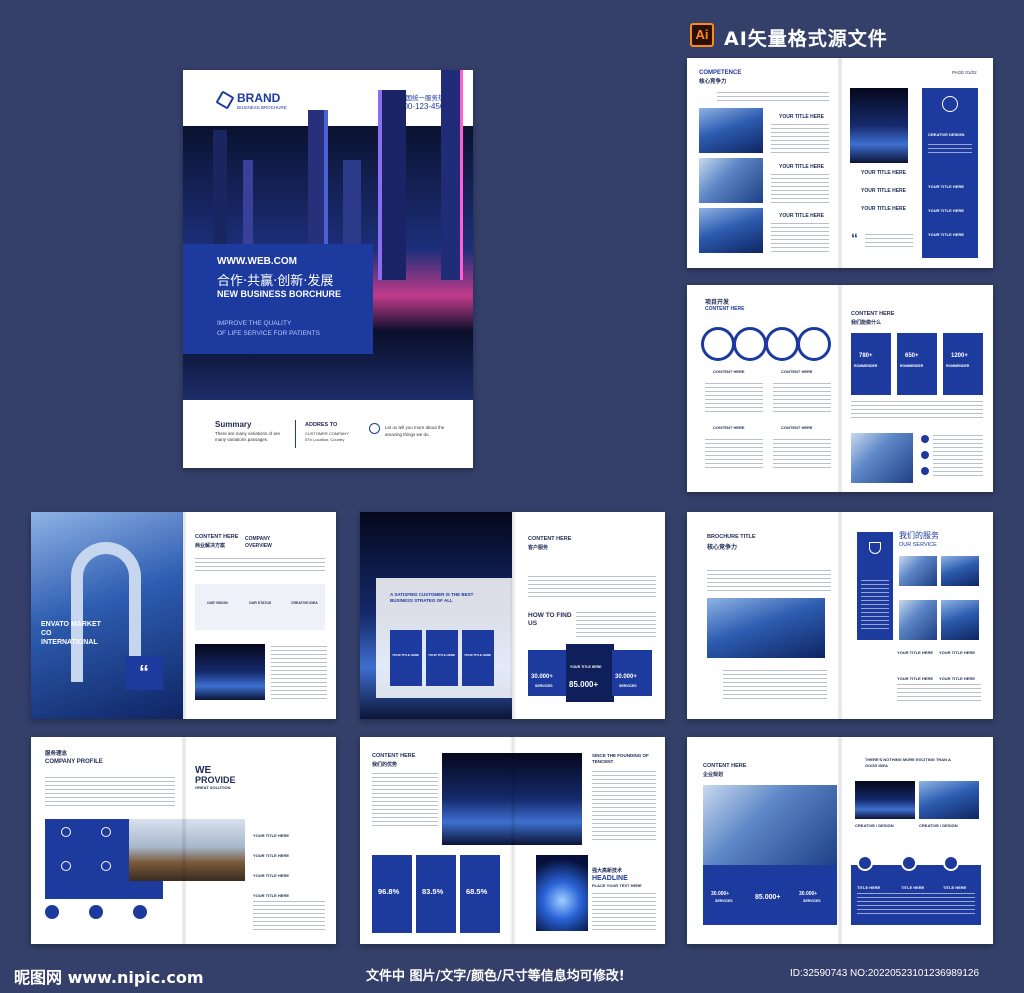  Describe the element at coordinates (912, 366) in the screenshot. I see `stat-label-2: ROMMENDER` at that location.